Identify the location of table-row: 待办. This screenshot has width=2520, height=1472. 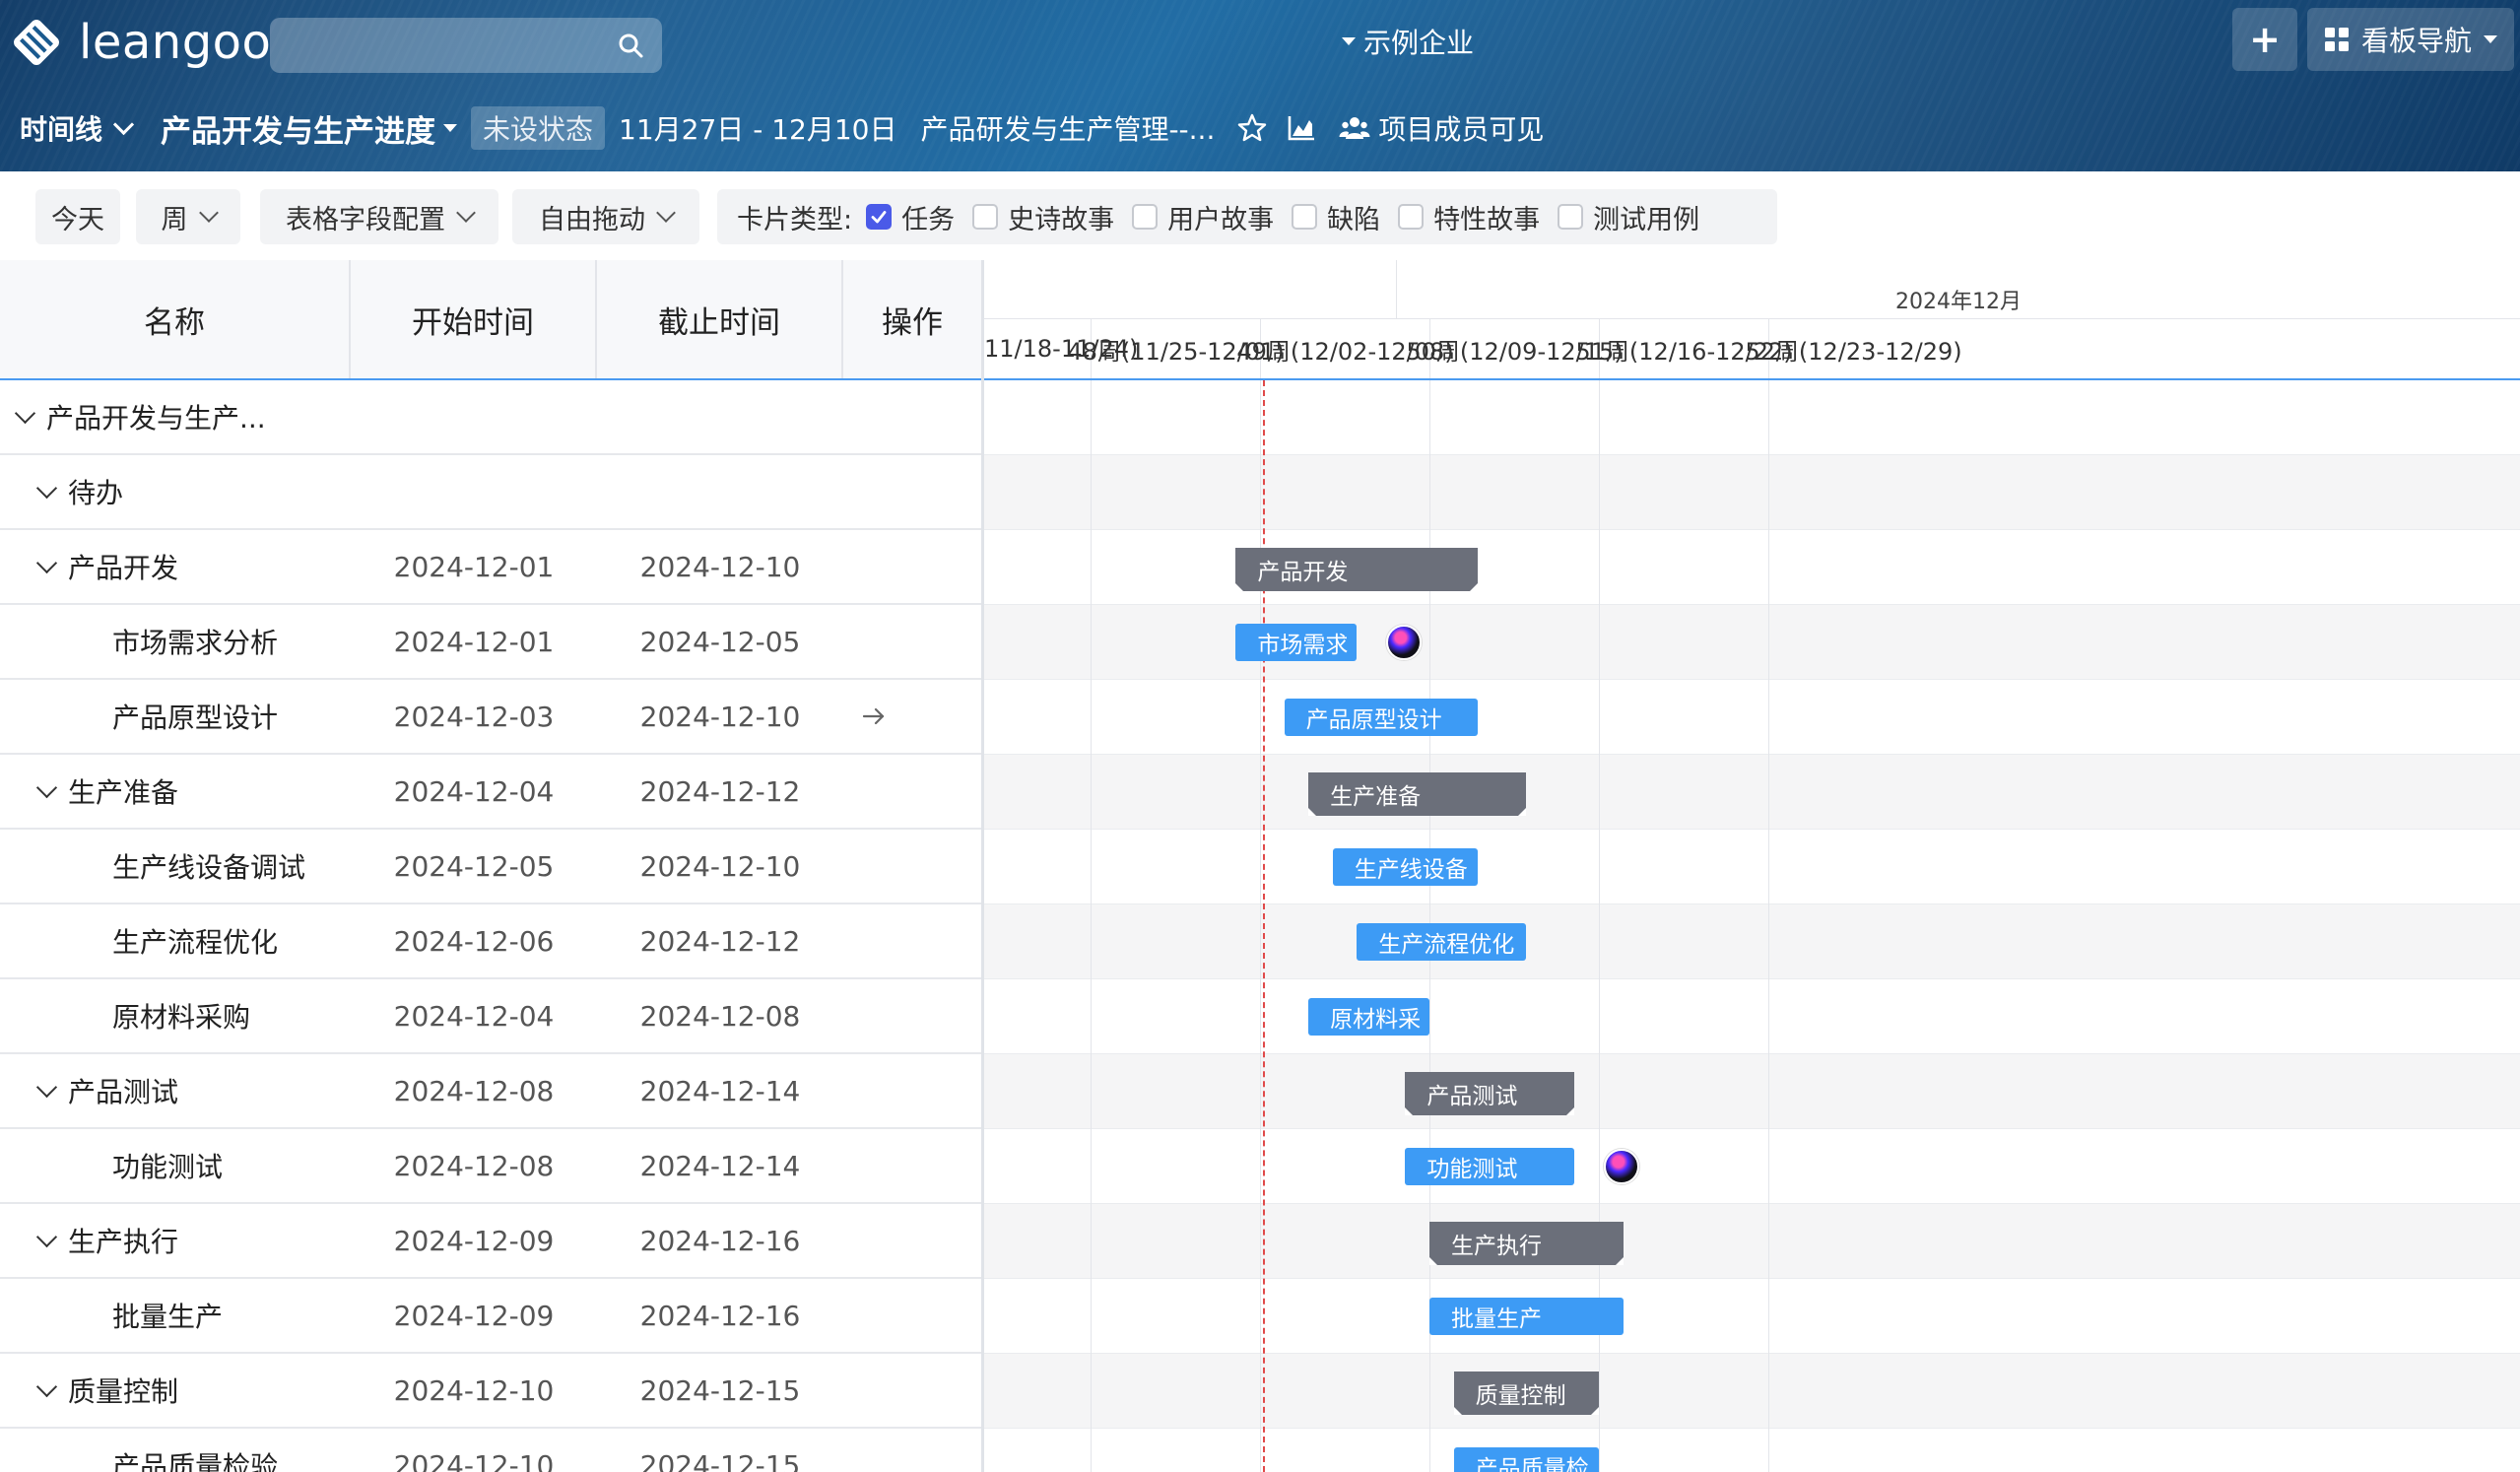
(490, 493).